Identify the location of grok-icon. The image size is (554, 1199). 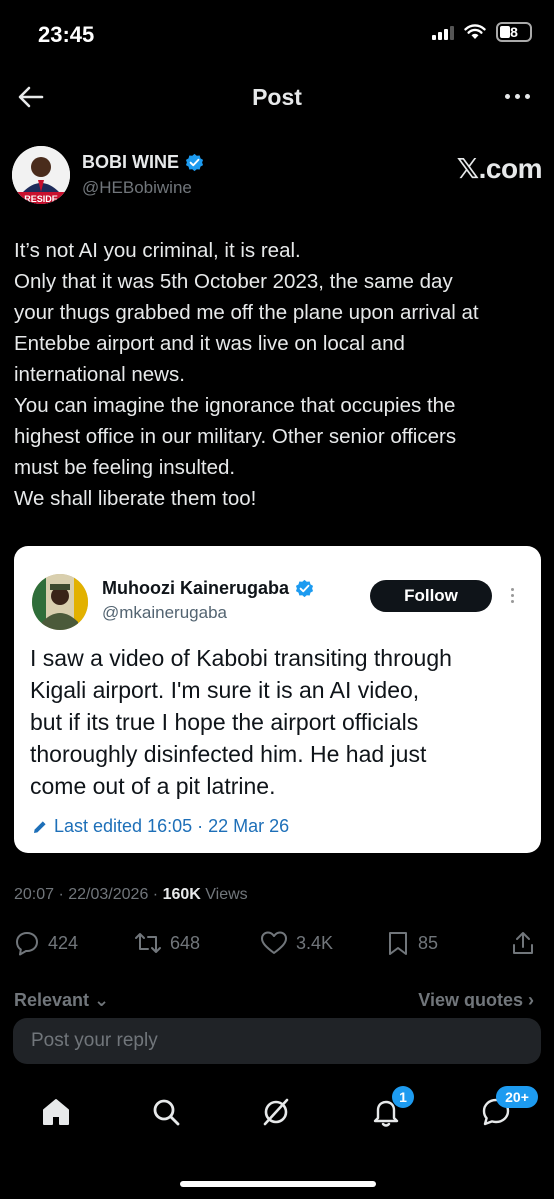
(276, 1112).